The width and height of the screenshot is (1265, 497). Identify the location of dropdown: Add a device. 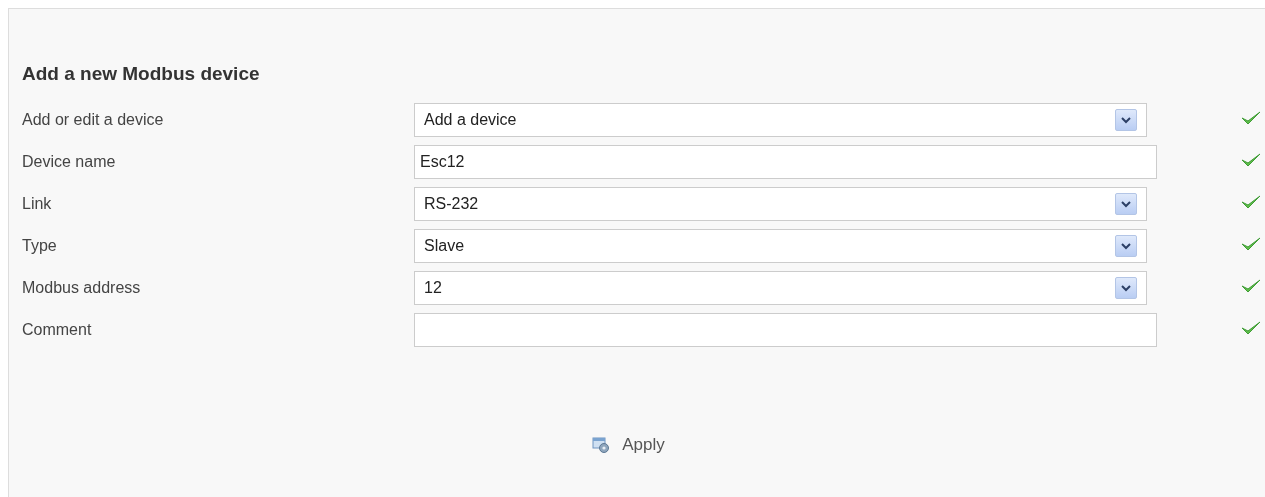
(780, 120).